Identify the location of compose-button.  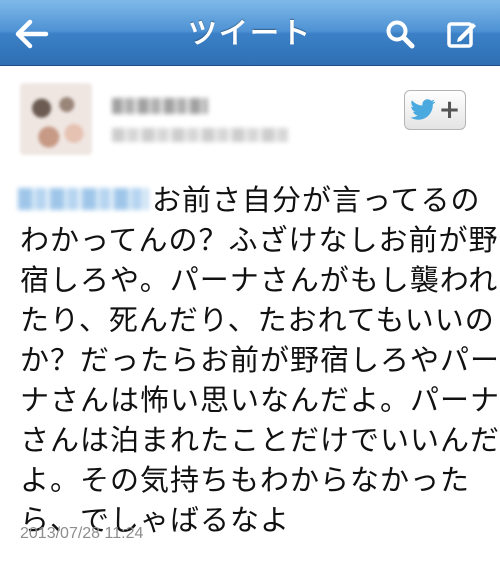
(462, 34).